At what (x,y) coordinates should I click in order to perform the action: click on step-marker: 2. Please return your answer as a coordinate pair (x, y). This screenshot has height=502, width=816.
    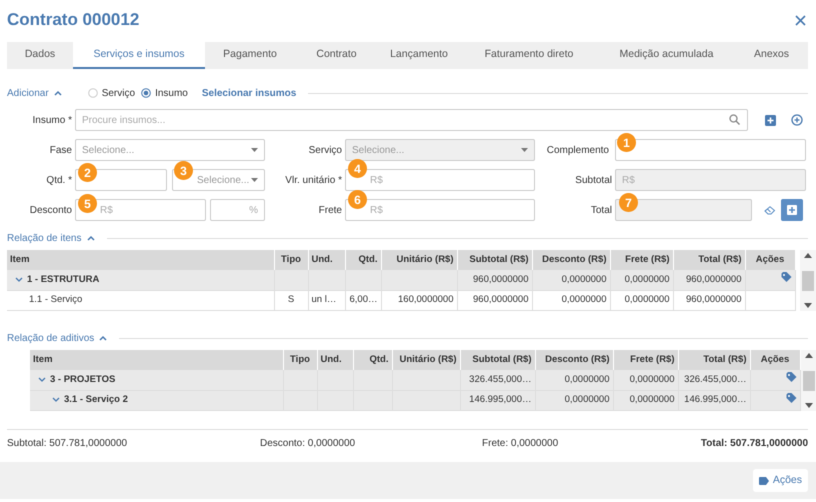
    Looking at the image, I should click on (87, 172).